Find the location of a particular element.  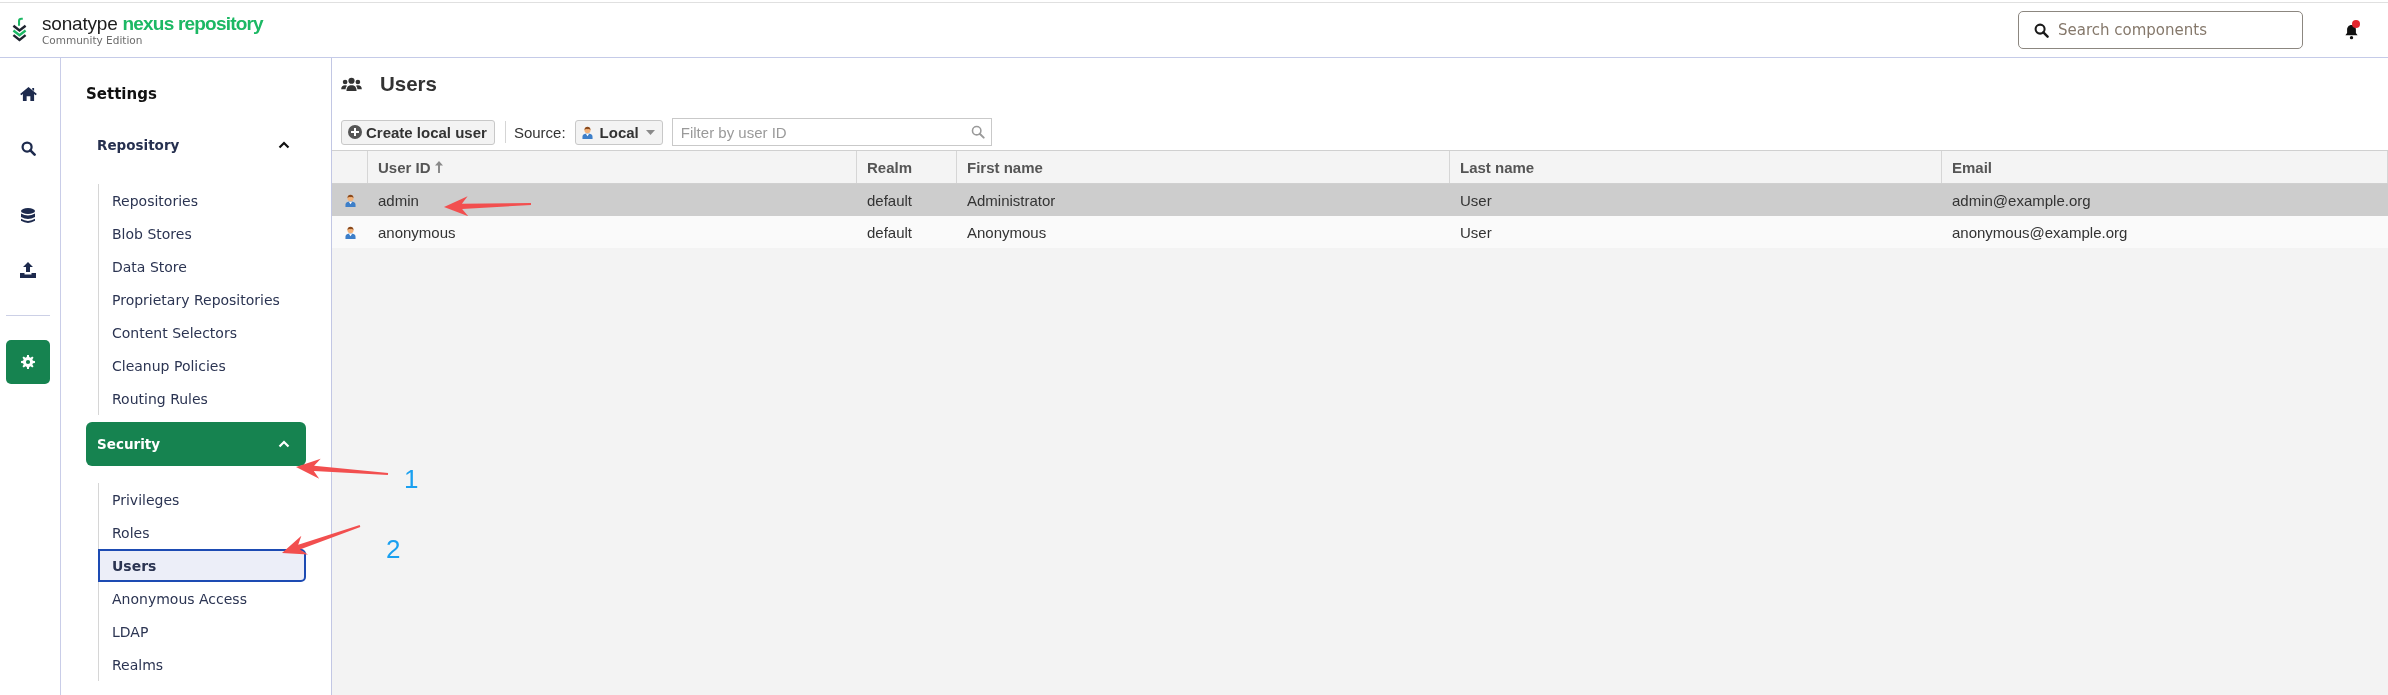

product-name: nexus repository is located at coordinates (192, 23).